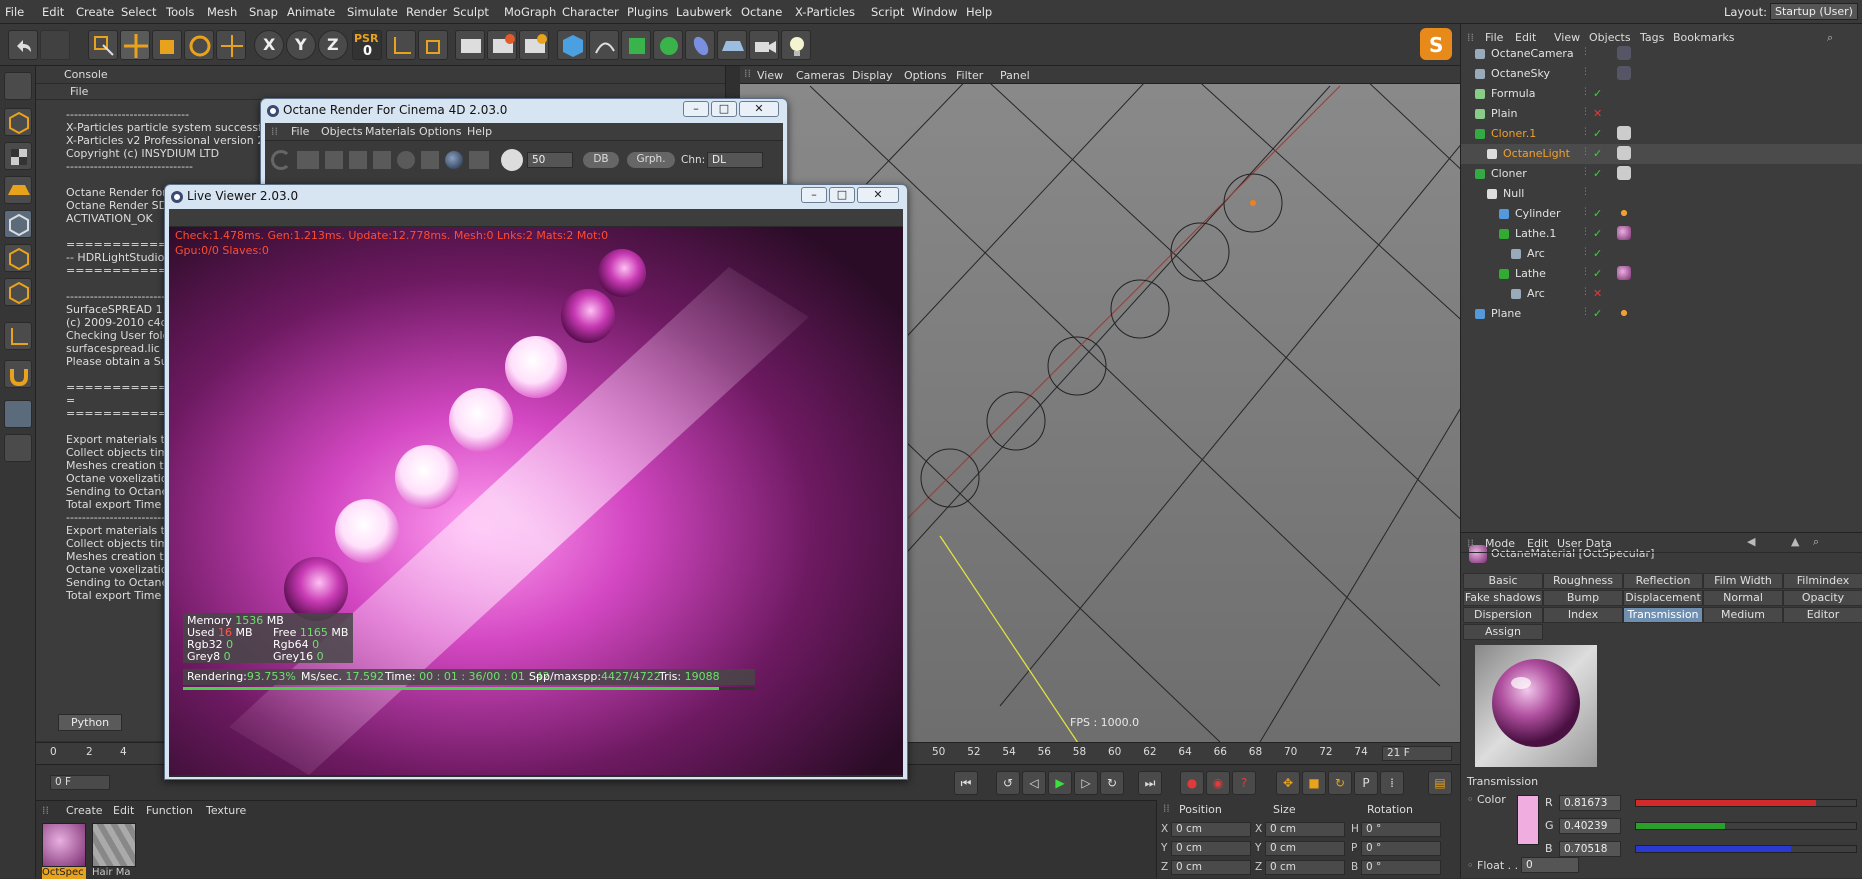  What do you see at coordinates (18, 156) in the screenshot?
I see `texture-mode-icon` at bounding box center [18, 156].